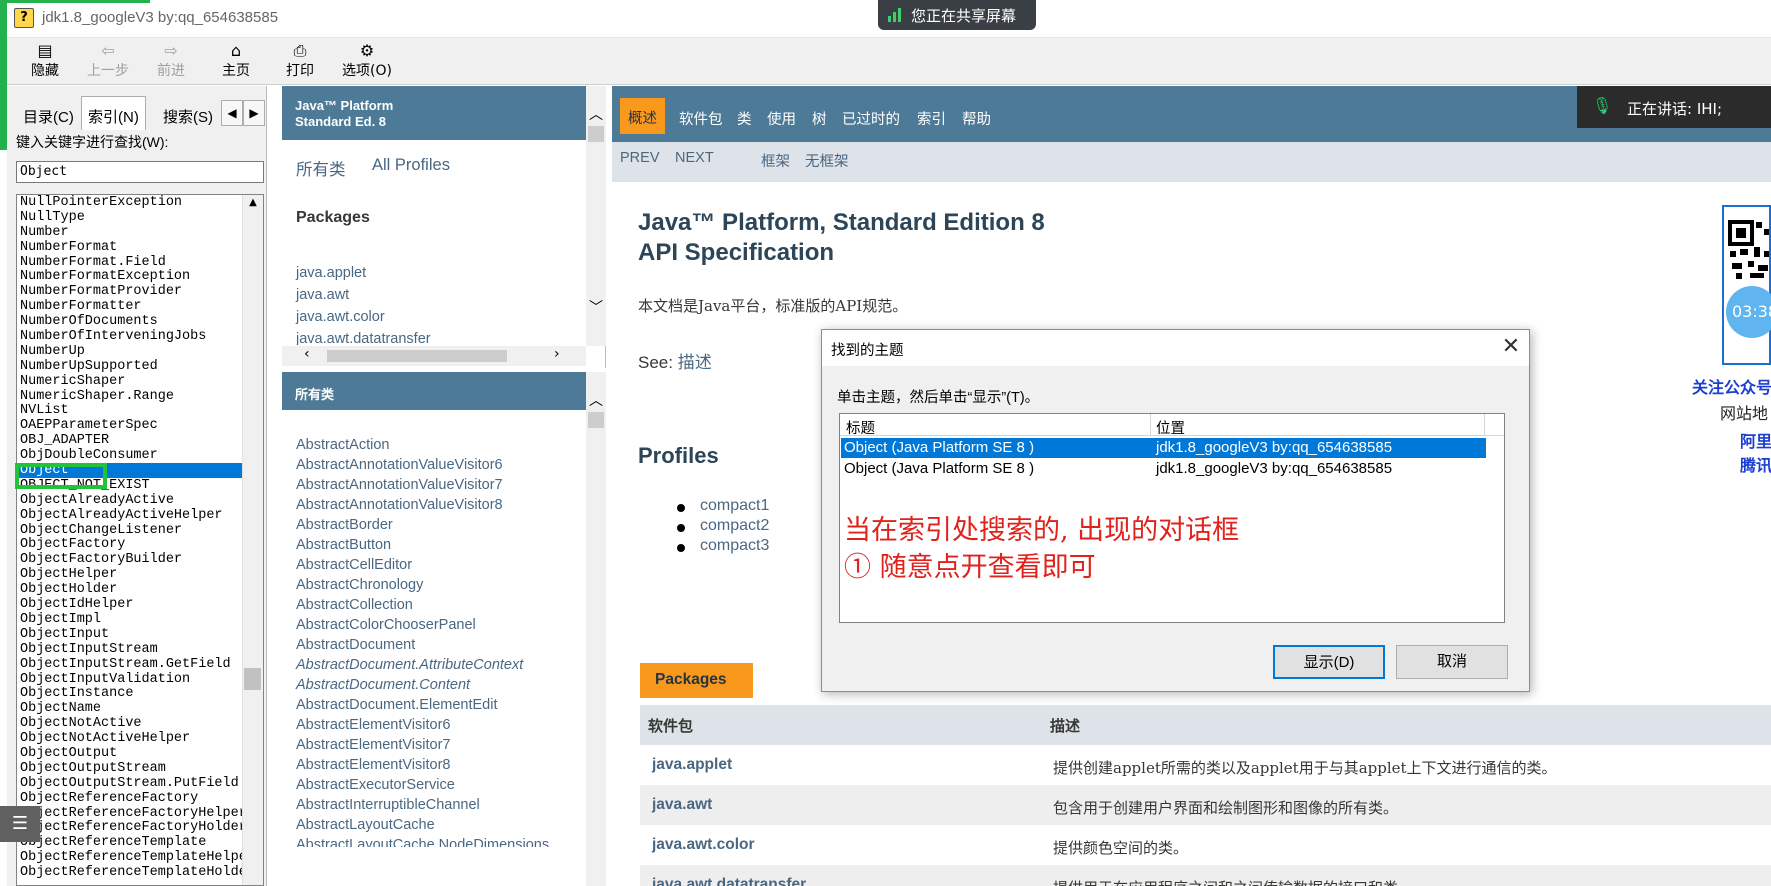  What do you see at coordinates (396, 705) in the screenshot?
I see `class-link: AbstractDocument.ElementEdit` at bounding box center [396, 705].